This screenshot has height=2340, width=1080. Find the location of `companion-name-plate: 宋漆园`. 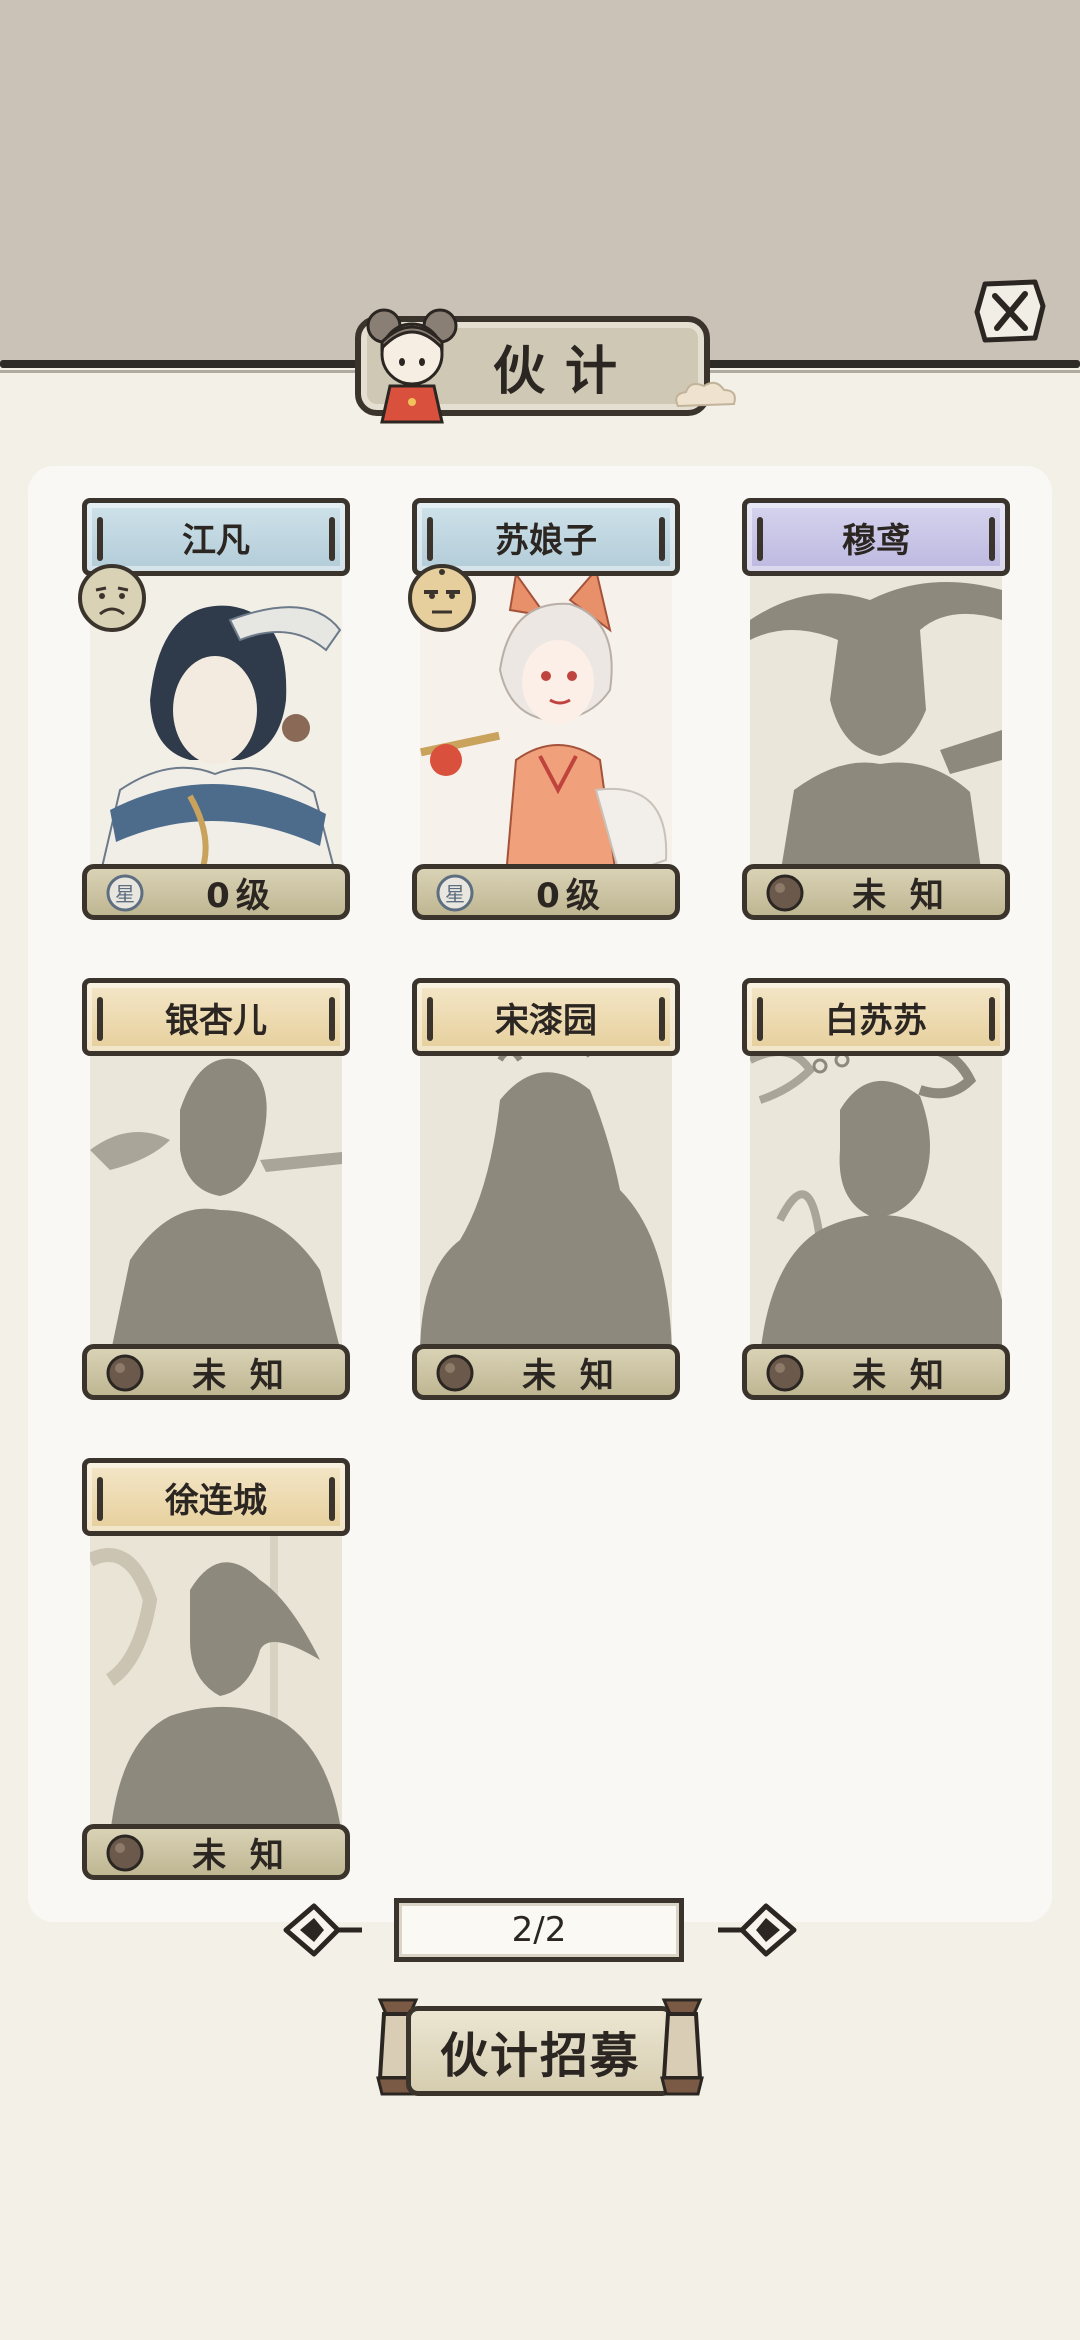

companion-name-plate: 宋漆园 is located at coordinates (546, 1017).